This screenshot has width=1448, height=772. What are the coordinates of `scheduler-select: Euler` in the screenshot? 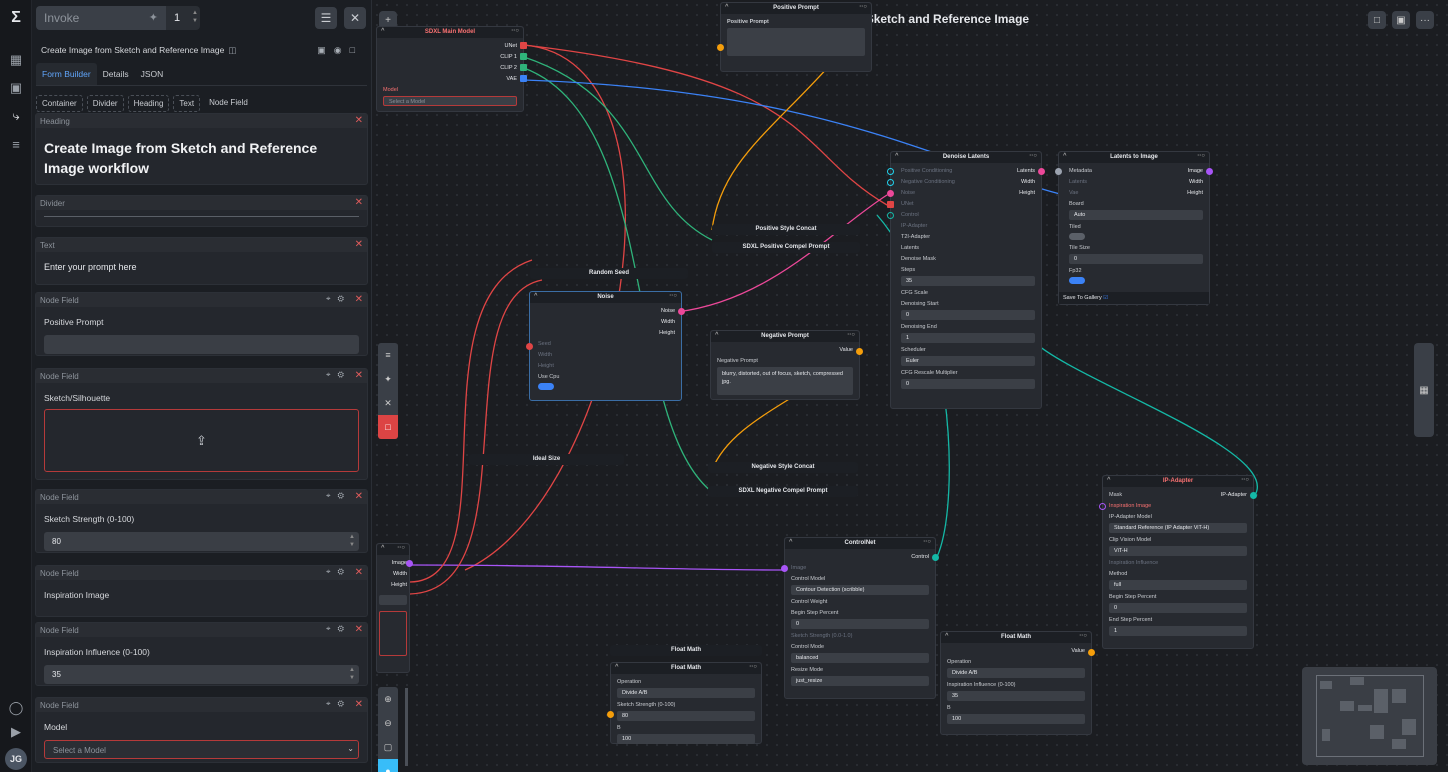 It's located at (968, 361).